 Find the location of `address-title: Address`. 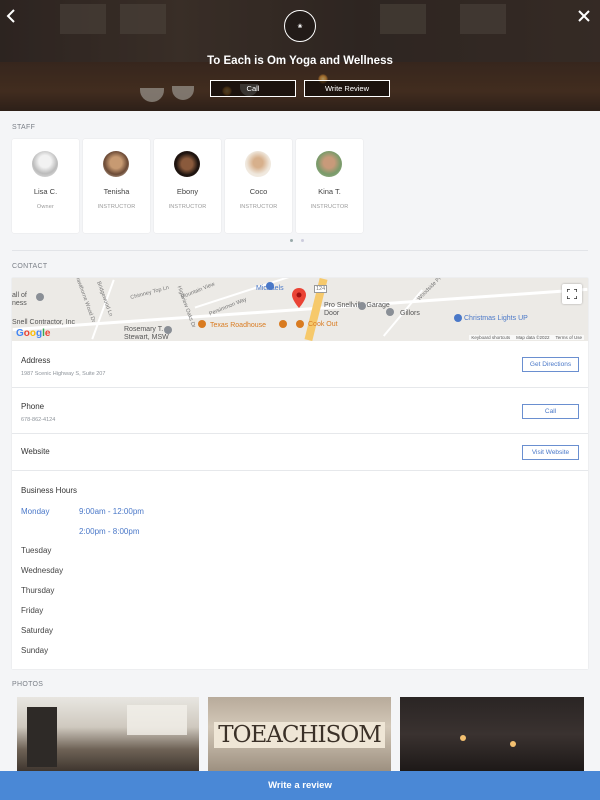

address-title: Address is located at coordinates (36, 360).